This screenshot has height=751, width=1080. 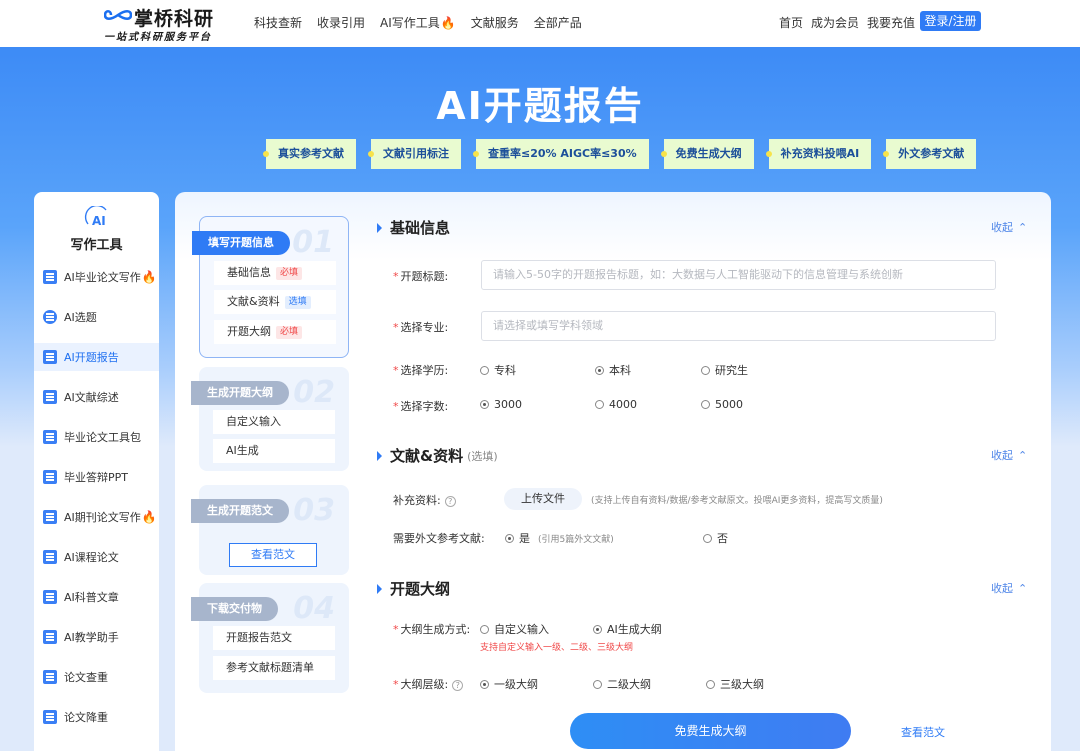 What do you see at coordinates (616, 404) in the screenshot?
I see `words-radio-4000: 4000` at bounding box center [616, 404].